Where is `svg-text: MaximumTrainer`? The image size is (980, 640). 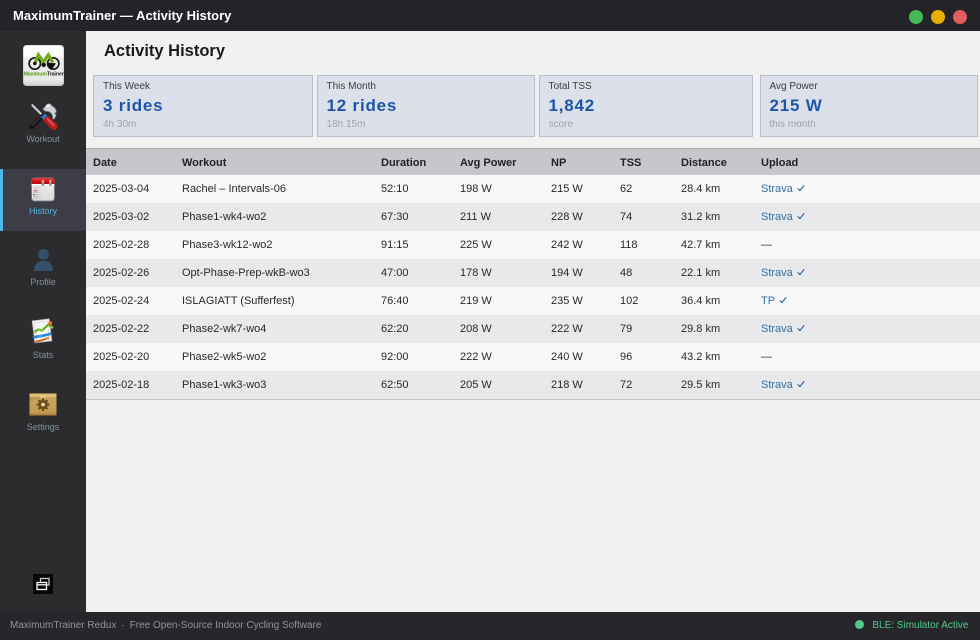
svg-text: MaximumTrainer is located at coordinates (43, 74).